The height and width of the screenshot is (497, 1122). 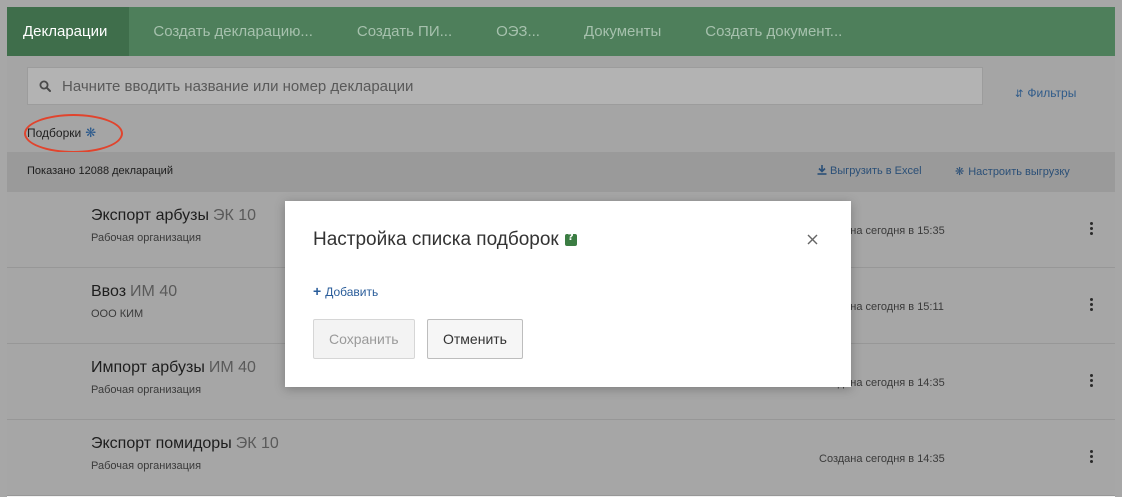 What do you see at coordinates (73, 133) in the screenshot?
I see `highlight-ellipse` at bounding box center [73, 133].